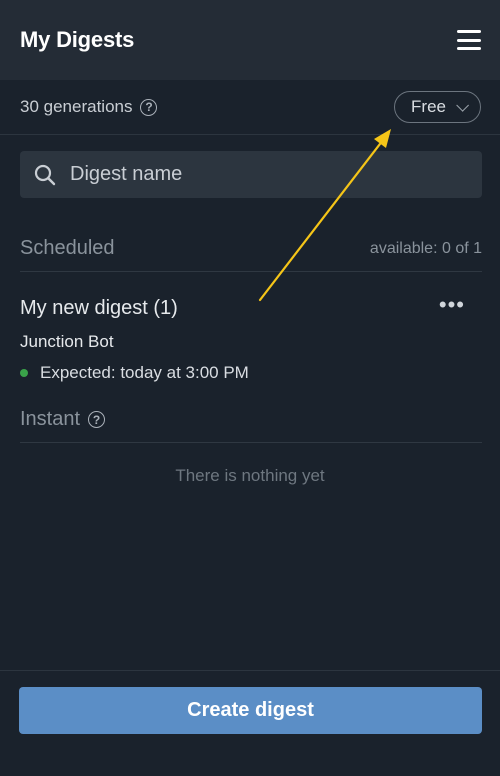 This screenshot has width=500, height=776. I want to click on scheduled-title: Scheduled, so click(67, 248).